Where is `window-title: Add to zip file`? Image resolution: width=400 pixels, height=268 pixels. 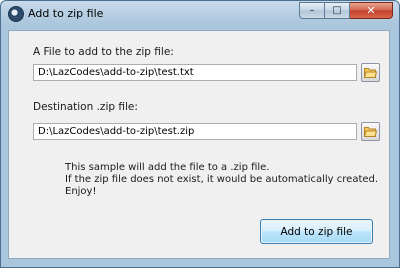
window-title: Add to zip file is located at coordinates (66, 13).